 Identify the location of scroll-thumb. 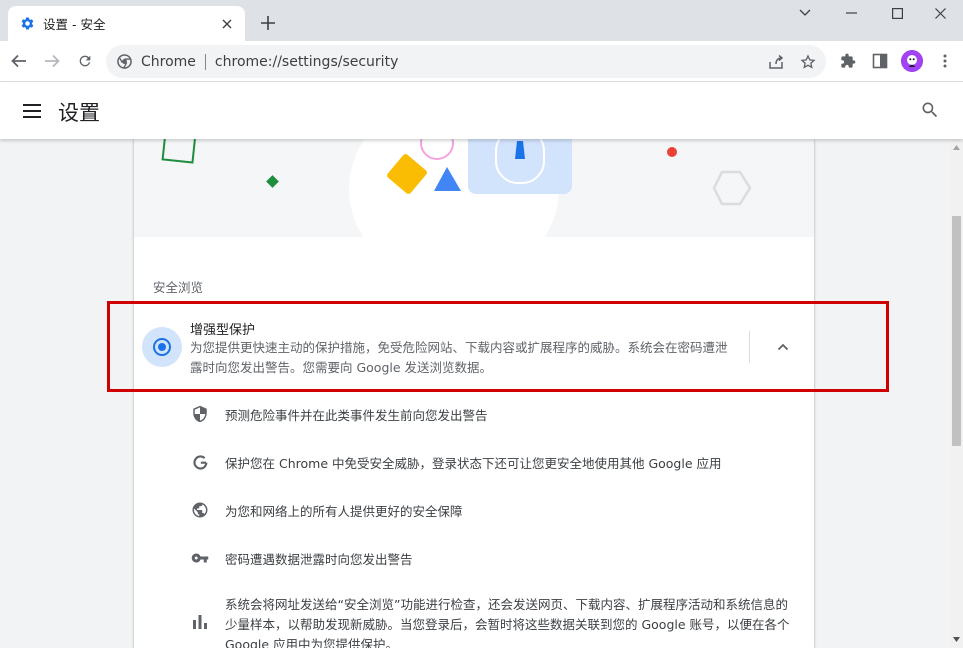
(956, 331).